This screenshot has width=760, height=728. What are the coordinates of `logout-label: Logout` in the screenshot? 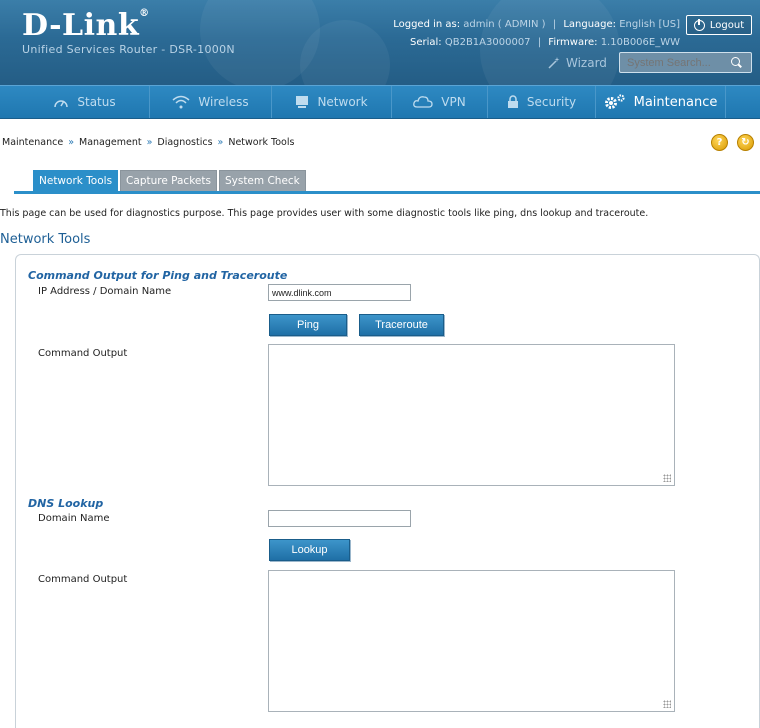 It's located at (727, 25).